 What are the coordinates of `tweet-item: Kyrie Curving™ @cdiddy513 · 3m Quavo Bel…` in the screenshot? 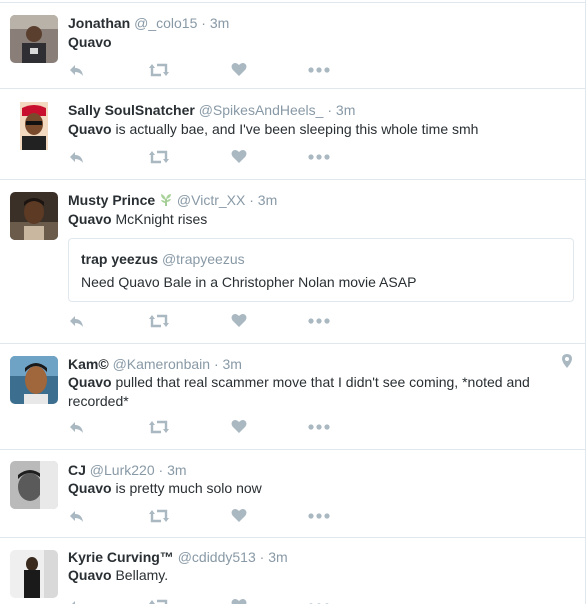 It's located at (292, 571).